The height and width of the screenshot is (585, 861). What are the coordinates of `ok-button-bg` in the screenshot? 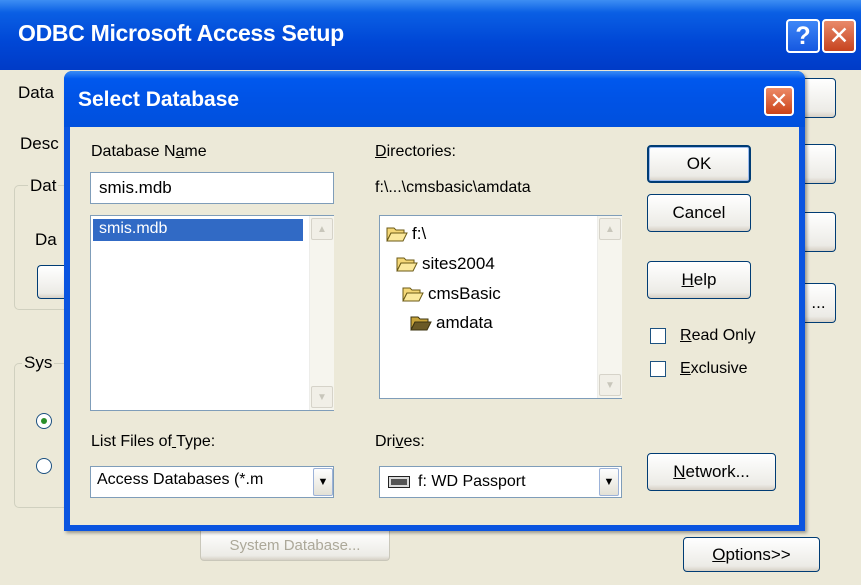 It's located at (819, 98).